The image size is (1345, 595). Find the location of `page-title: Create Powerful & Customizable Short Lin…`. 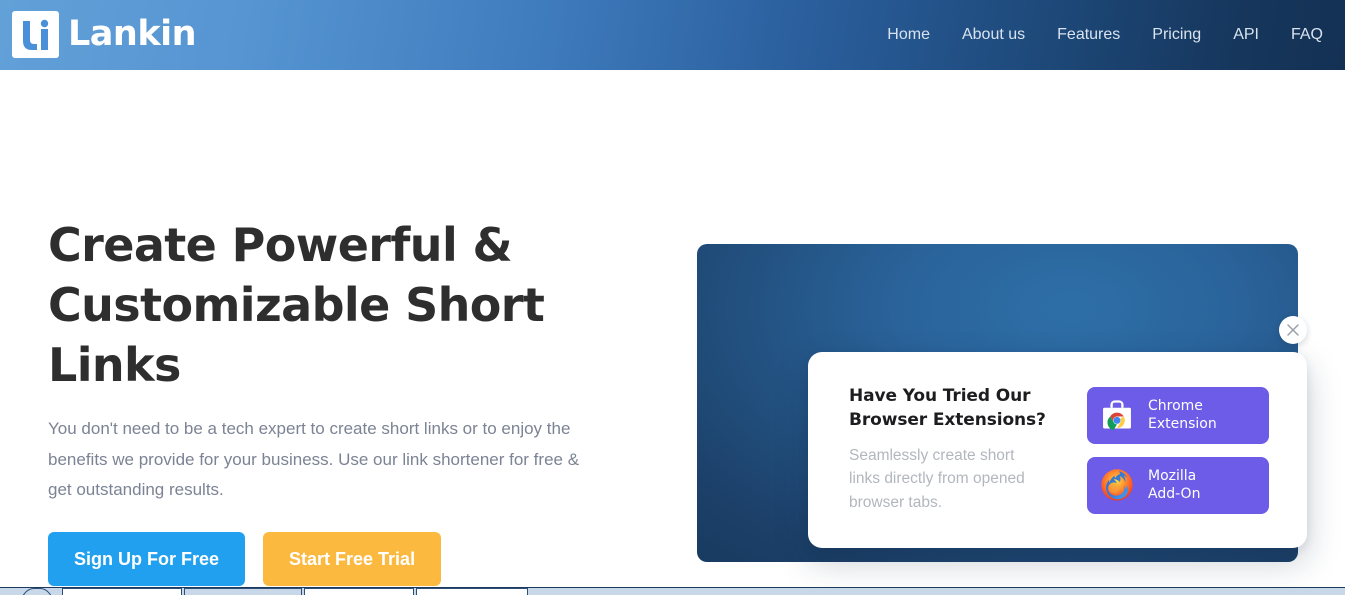

page-title: Create Powerful & Customizable Short Lin… is located at coordinates (296, 305).